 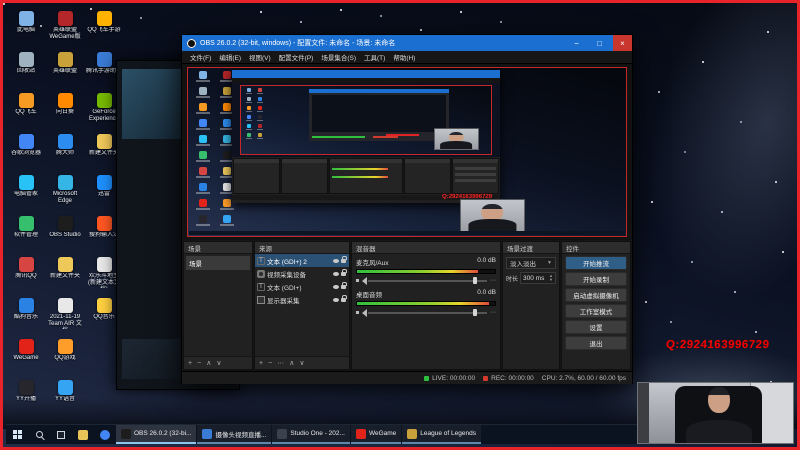 What do you see at coordinates (26, 152) in the screenshot?
I see `desktop-icon: 谷歌浏览器` at bounding box center [26, 152].